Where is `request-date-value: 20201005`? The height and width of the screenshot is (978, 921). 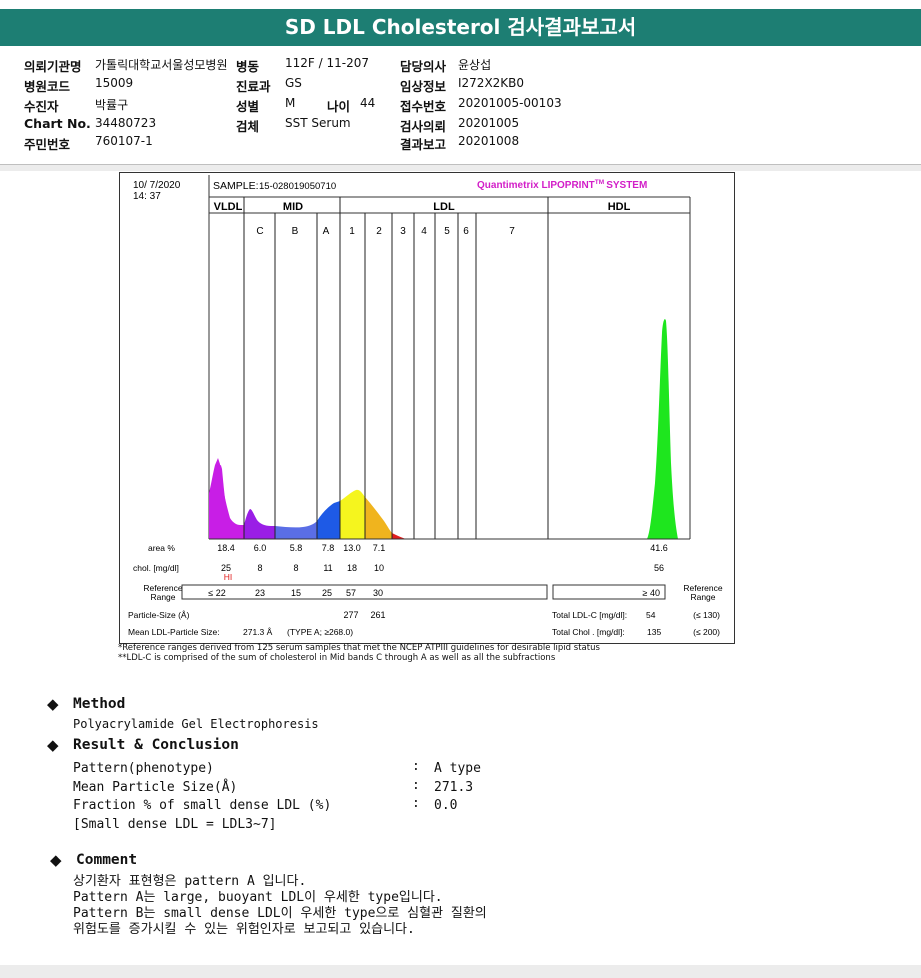
request-date-value: 20201005 is located at coordinates (489, 123).